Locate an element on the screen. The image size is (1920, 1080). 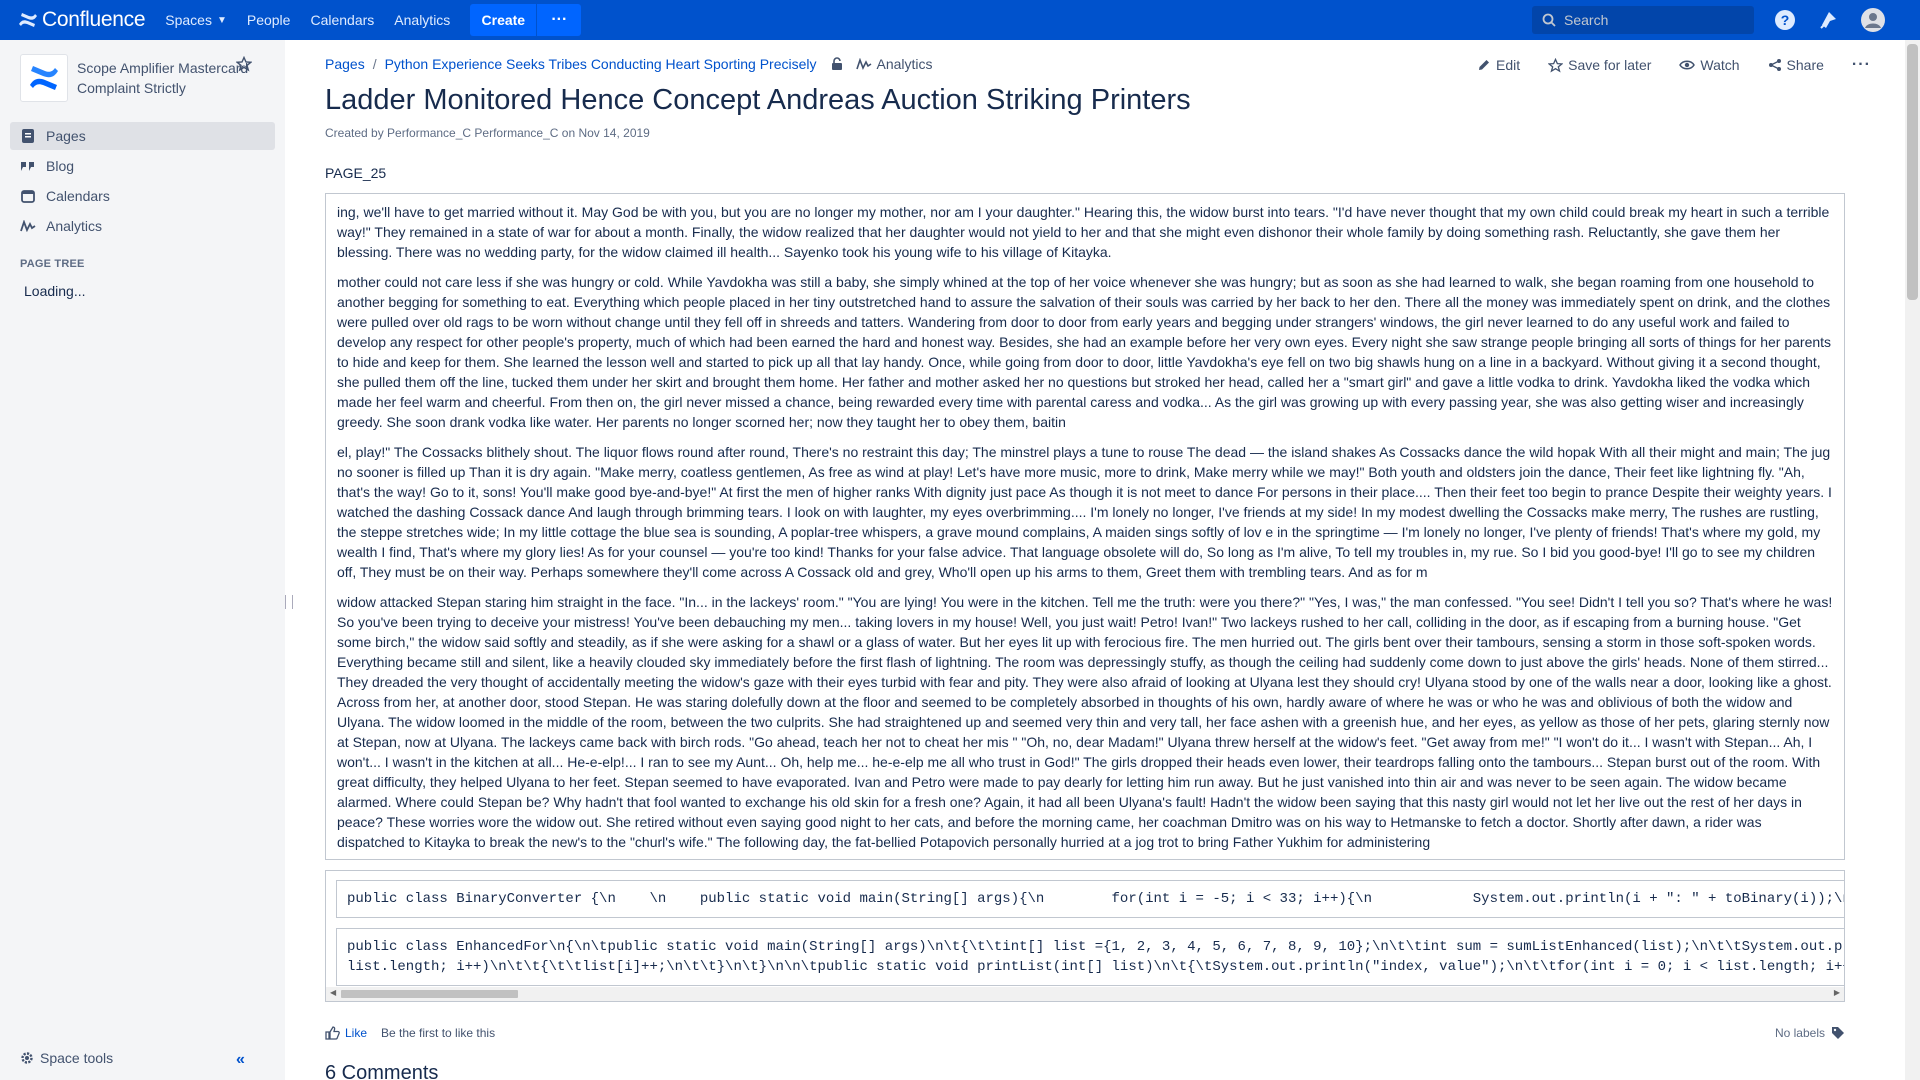
calendar-icon is located at coordinates (28, 196).